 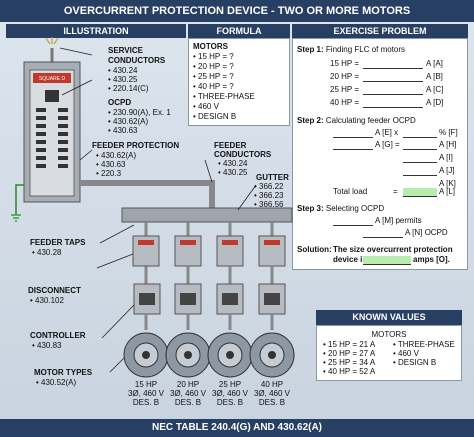 I want to click on gutter-ref: • 366.56, so click(x=269, y=204).